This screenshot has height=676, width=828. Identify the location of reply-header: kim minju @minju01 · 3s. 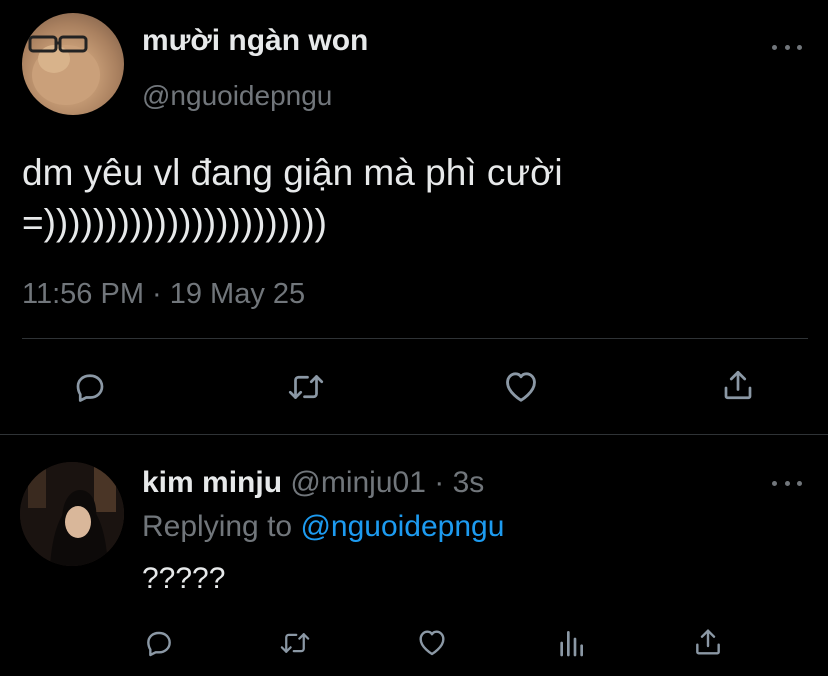
(313, 483).